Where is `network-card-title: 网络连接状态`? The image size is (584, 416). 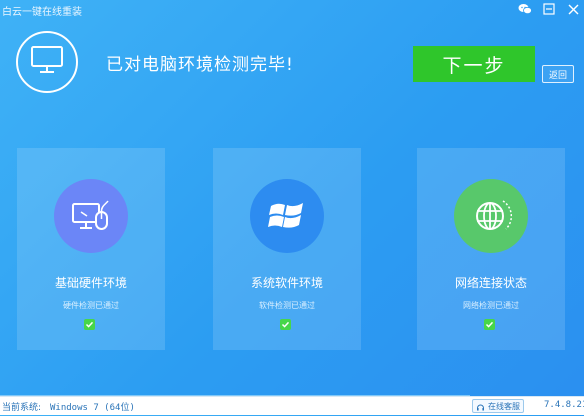
network-card-title: 网络连接状态 is located at coordinates (490, 283).